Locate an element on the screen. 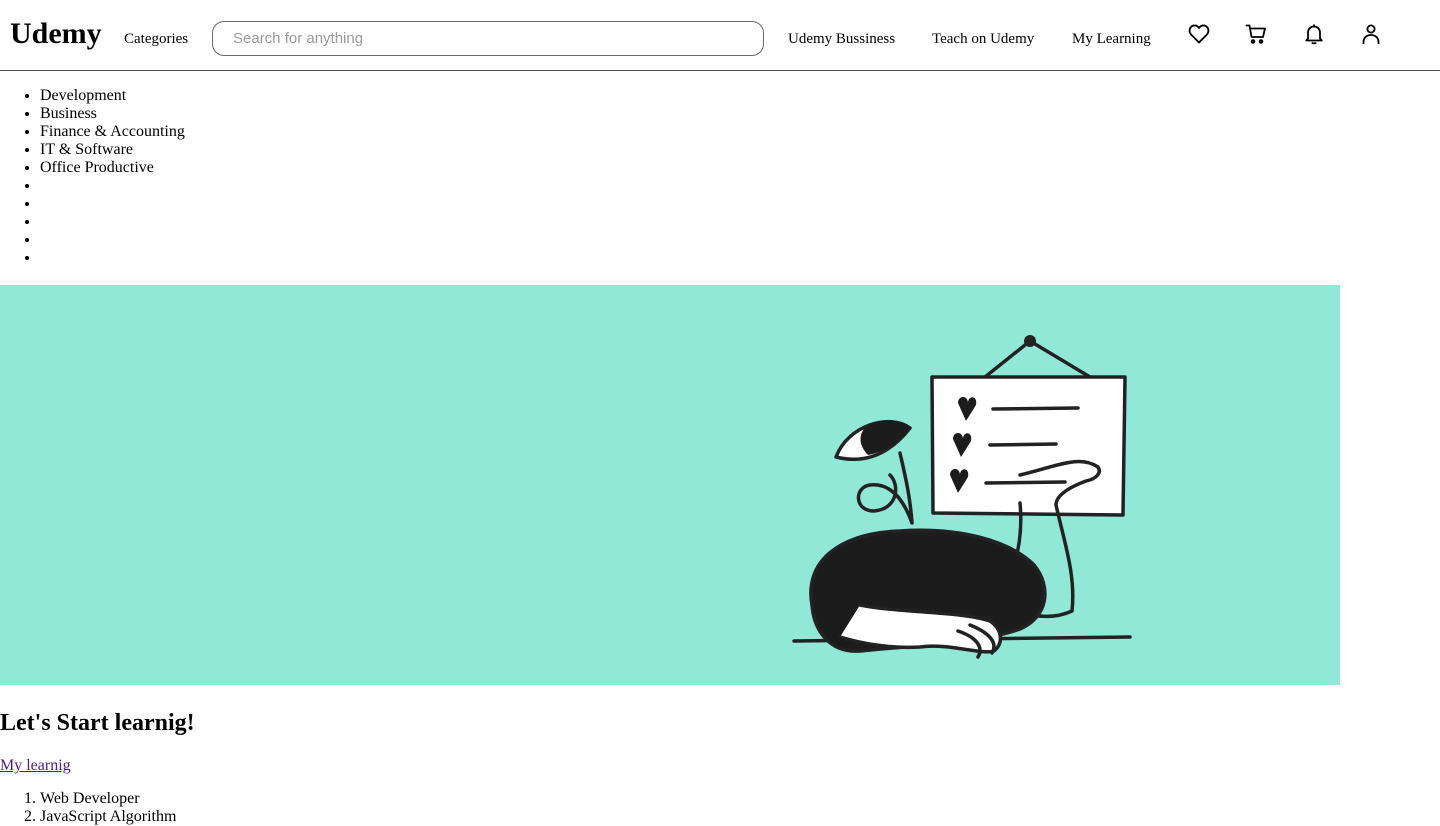  course-list: Web Developer JavaScript Algorithm is located at coordinates (88, 808).